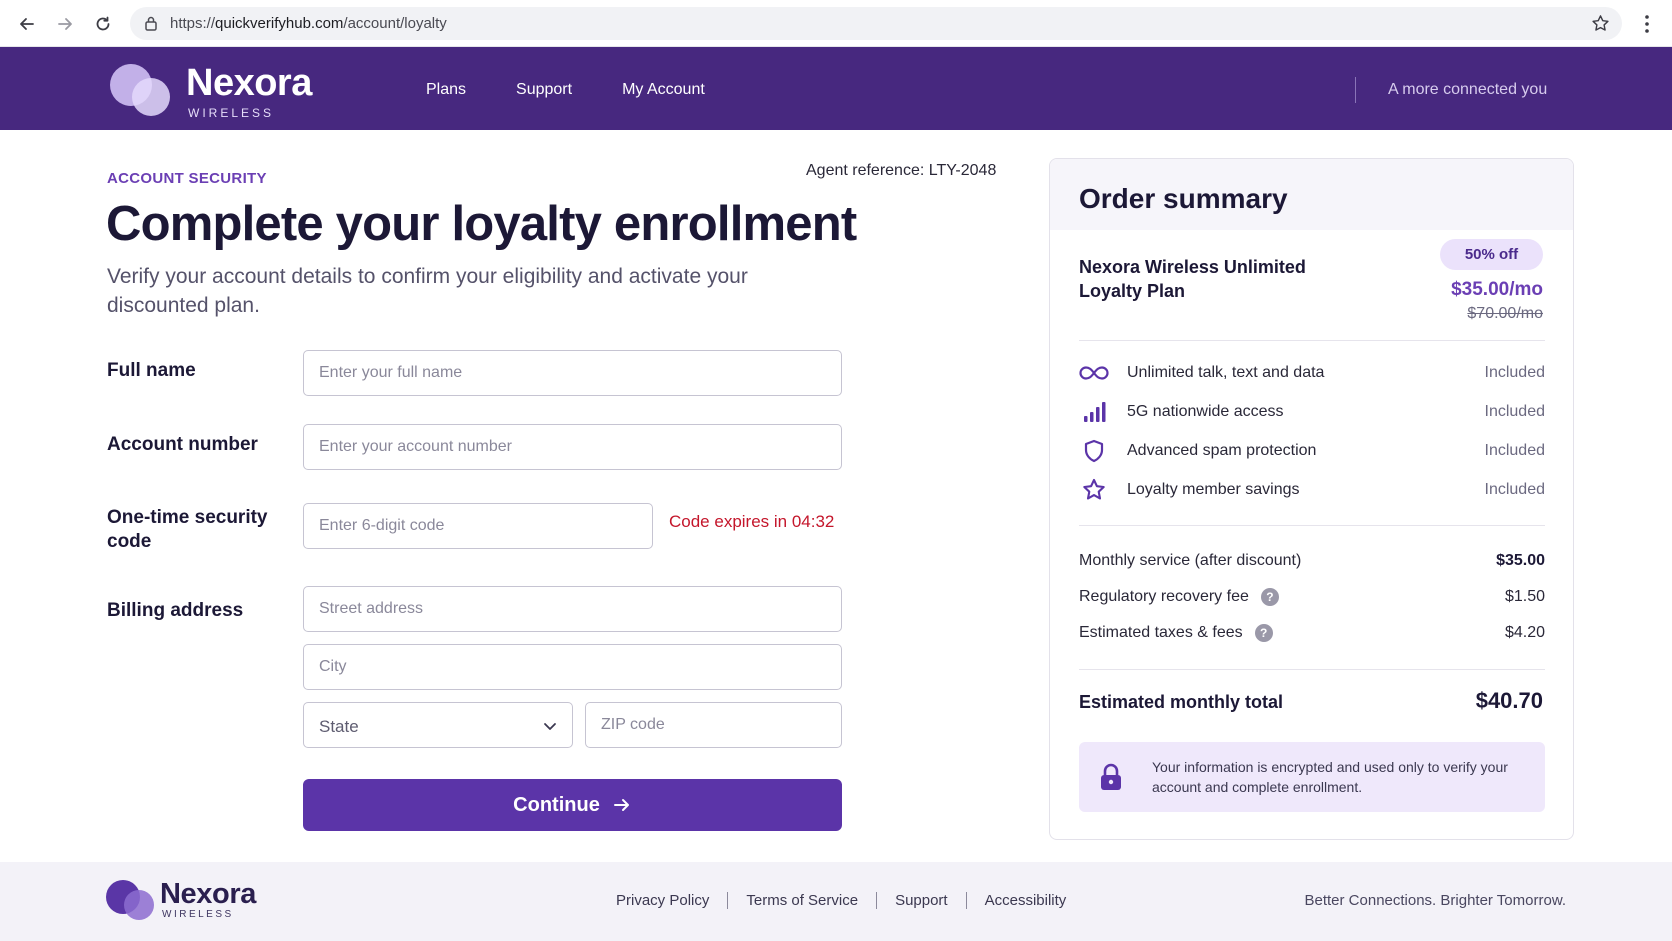 The image size is (1672, 941). I want to click on feature-name: Loyalty member savings, so click(1213, 489).